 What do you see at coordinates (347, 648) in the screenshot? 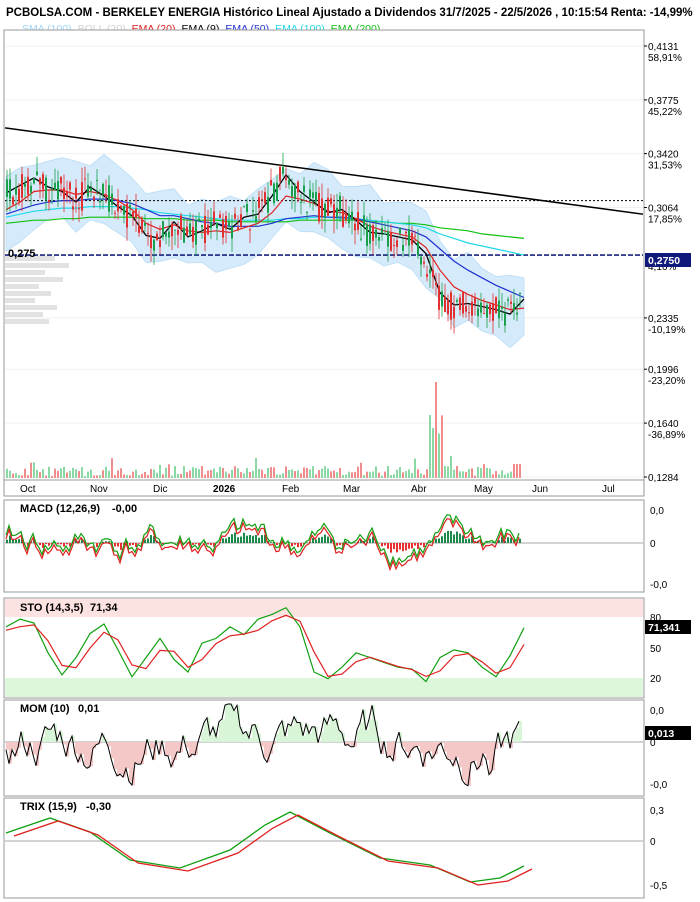
I see `sto-pane: STO (14,3,5) 71,34 80 50 20 71,341` at bounding box center [347, 648].